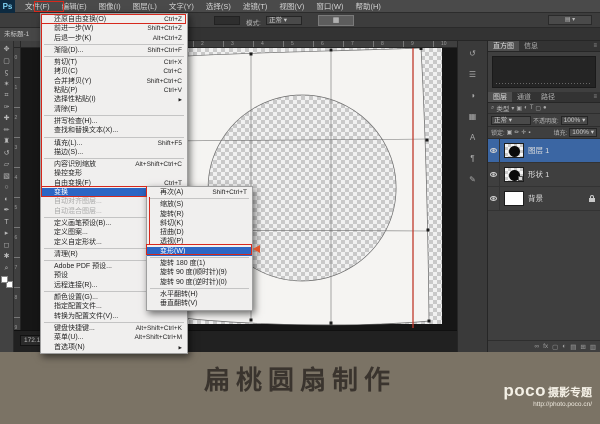 Image resolution: width=600 pixels, height=424 pixels. What do you see at coordinates (7, 188) in the screenshot?
I see `blur-tool-icon: ○` at bounding box center [7, 188].